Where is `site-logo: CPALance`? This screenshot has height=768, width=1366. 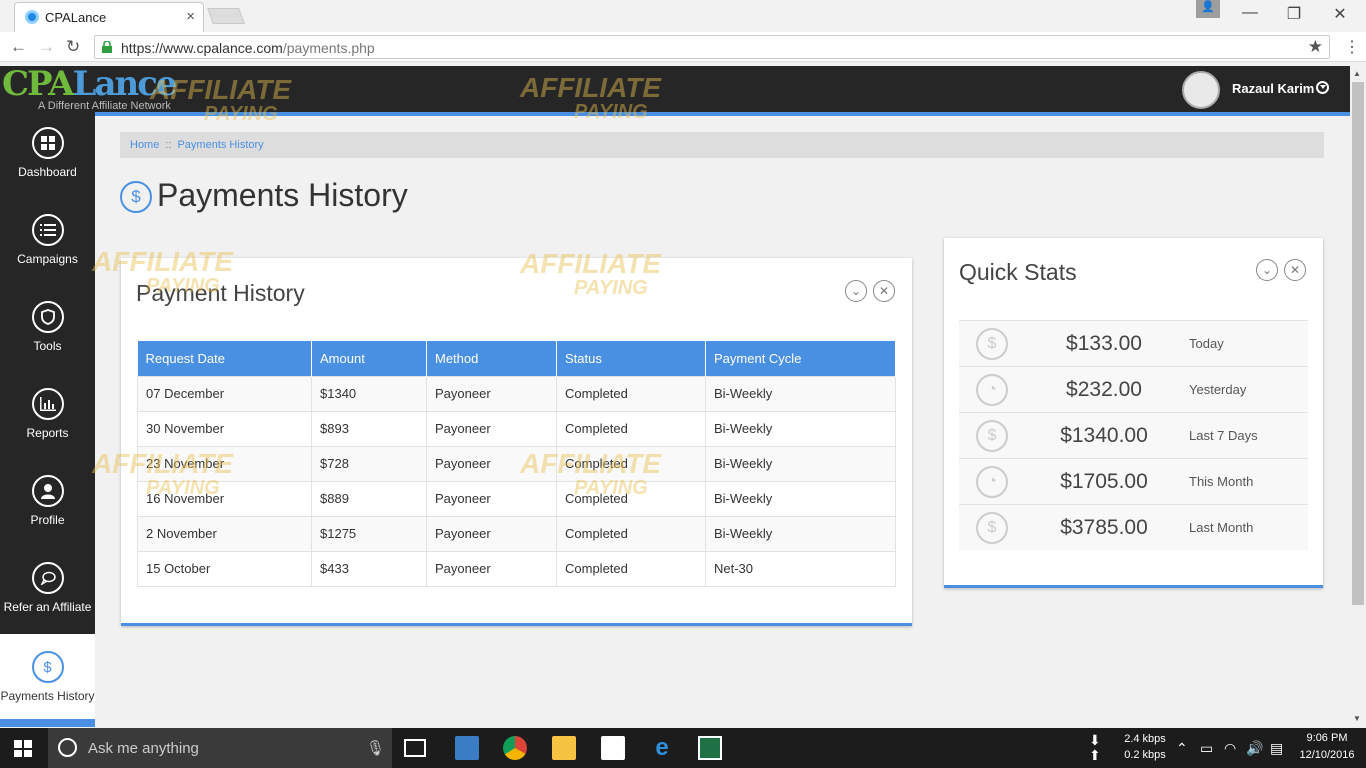
site-logo: CPALance is located at coordinates (90, 84).